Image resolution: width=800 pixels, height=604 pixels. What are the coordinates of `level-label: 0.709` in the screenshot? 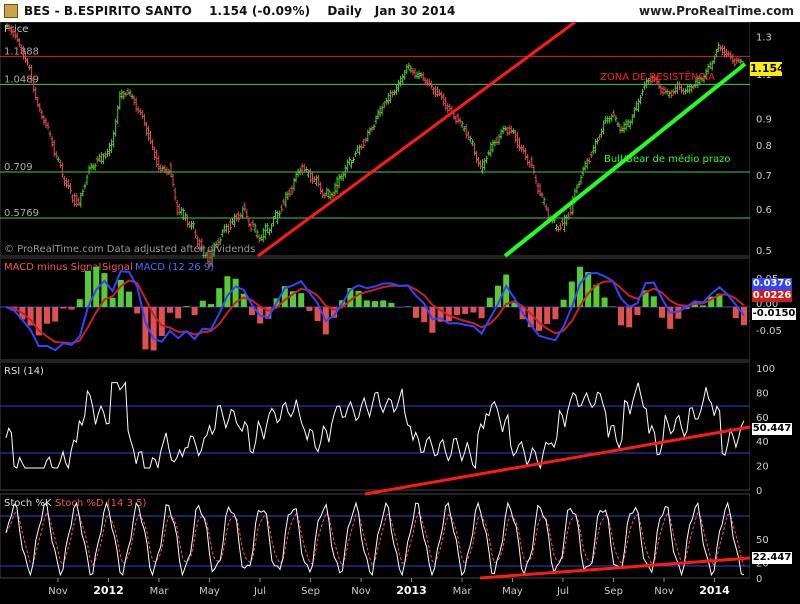 It's located at (18, 167).